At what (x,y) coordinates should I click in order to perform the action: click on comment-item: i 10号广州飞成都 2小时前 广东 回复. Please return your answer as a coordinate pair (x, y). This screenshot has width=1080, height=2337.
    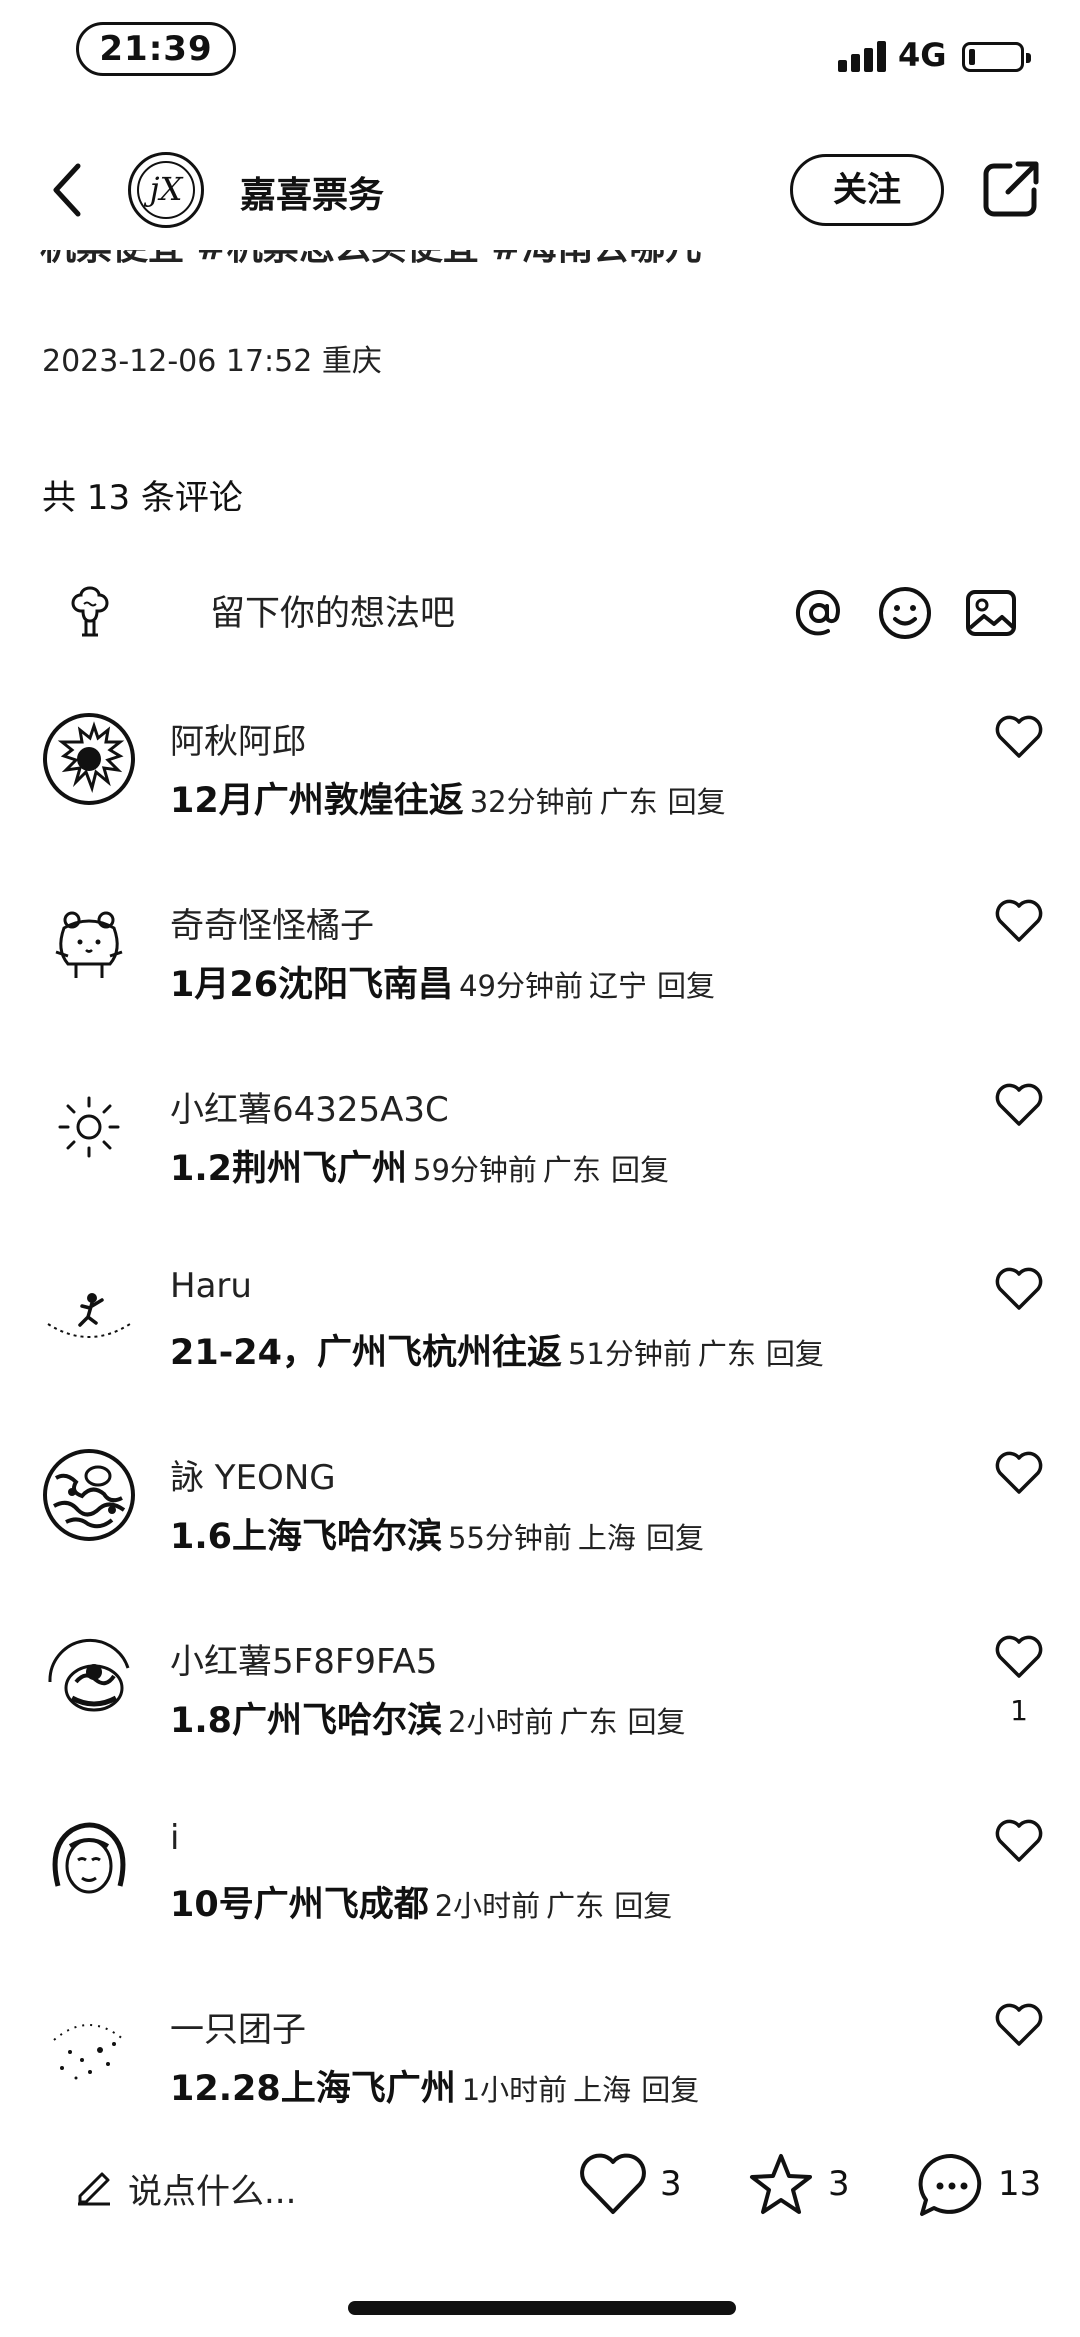
    Looking at the image, I should click on (540, 1888).